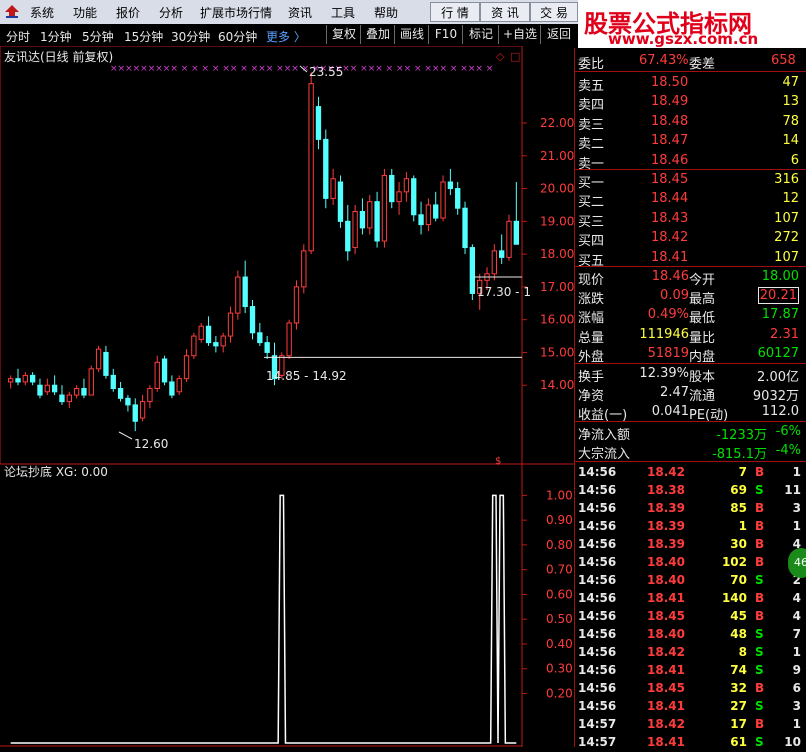 The width and height of the screenshot is (806, 752). What do you see at coordinates (797, 563) in the screenshot?
I see `float-badge: 46` at bounding box center [797, 563].